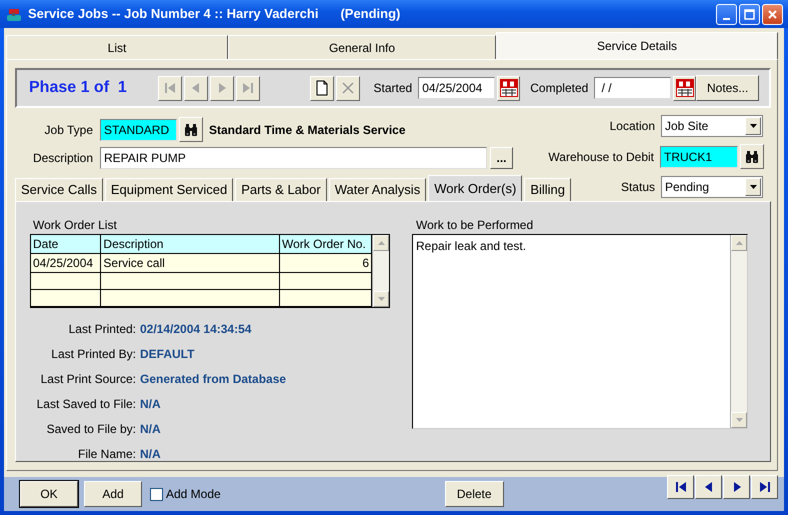  What do you see at coordinates (196, 329) in the screenshot?
I see `info-value: 02/14/2004 14:34:54` at bounding box center [196, 329].